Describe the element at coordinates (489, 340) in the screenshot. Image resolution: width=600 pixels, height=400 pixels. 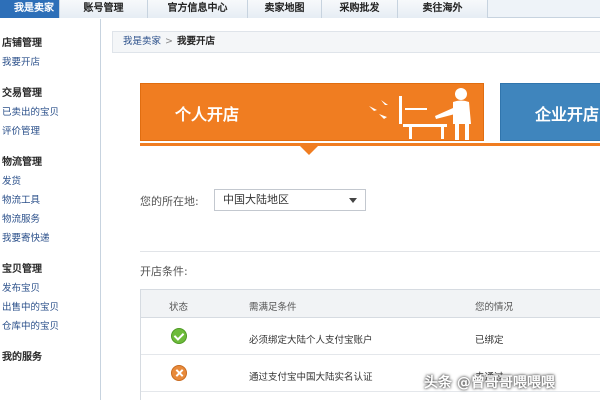
I see `result-text: 已绑定` at that location.